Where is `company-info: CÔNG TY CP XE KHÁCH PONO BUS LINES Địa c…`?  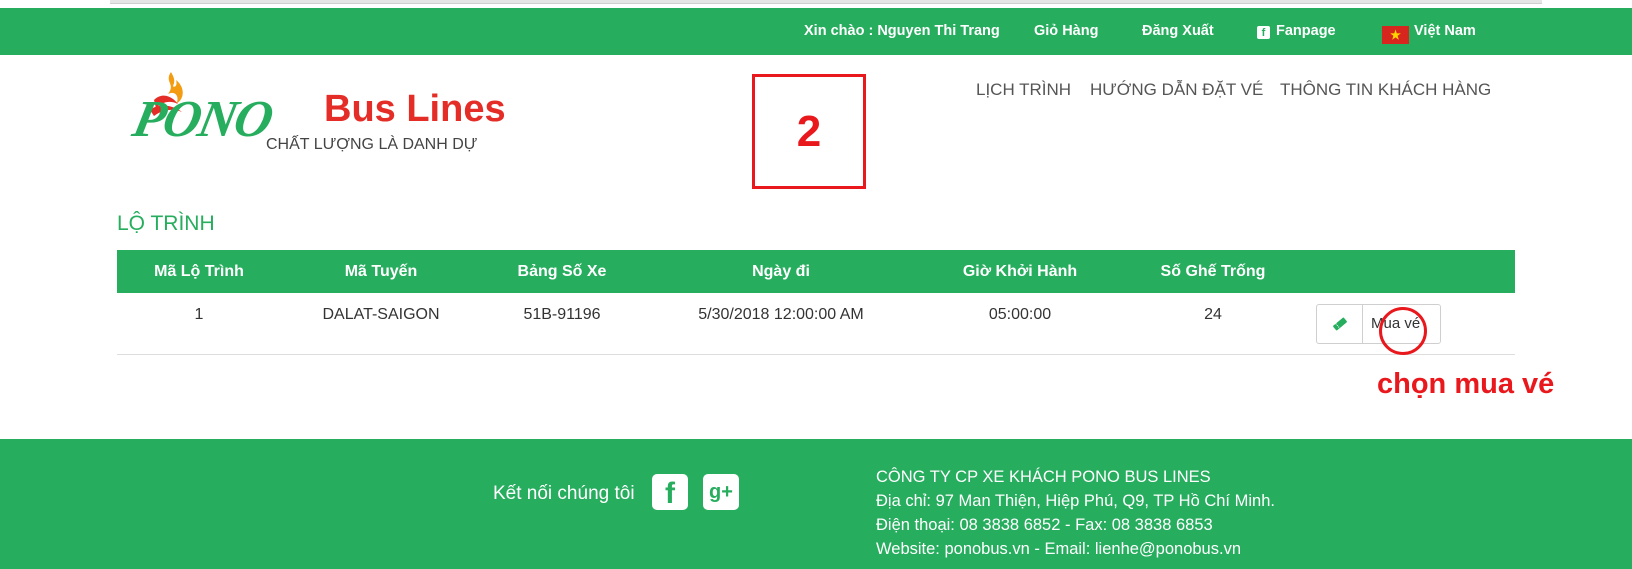 company-info: CÔNG TY CP XE KHÁCH PONO BUS LINES Địa c… is located at coordinates (1075, 513).